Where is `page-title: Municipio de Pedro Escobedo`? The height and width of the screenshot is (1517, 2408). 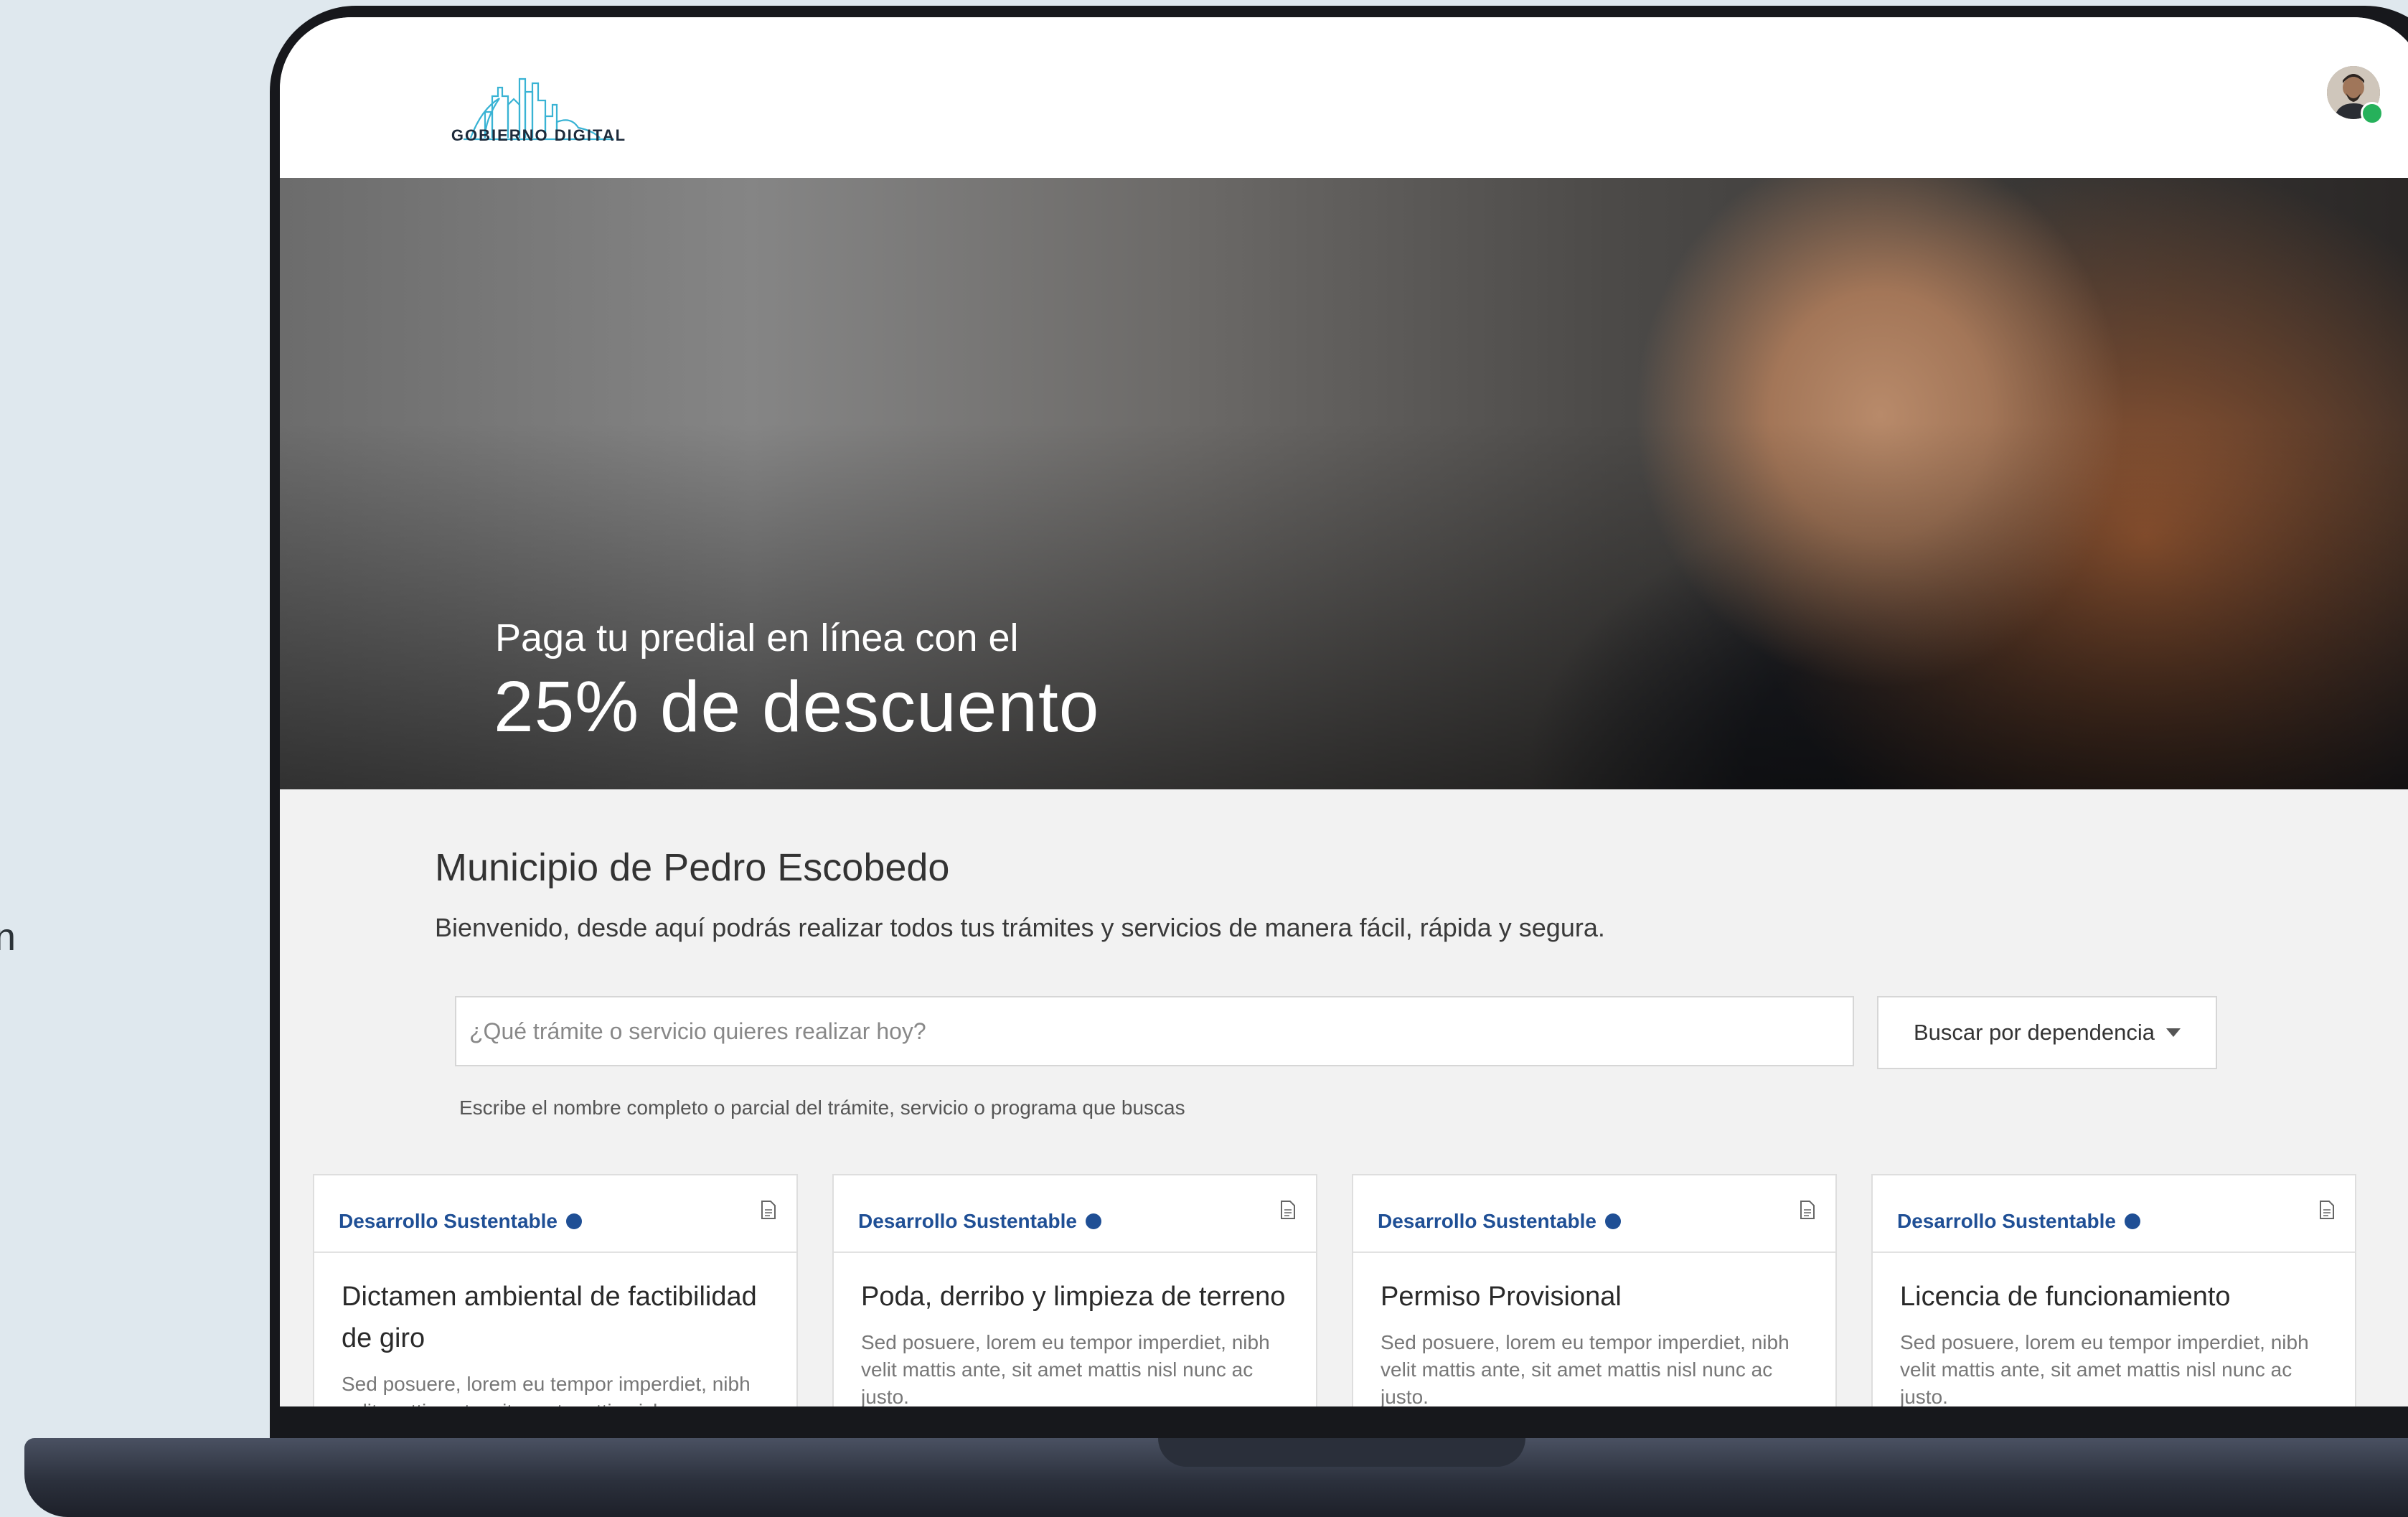 page-title: Municipio de Pedro Escobedo is located at coordinates (692, 868).